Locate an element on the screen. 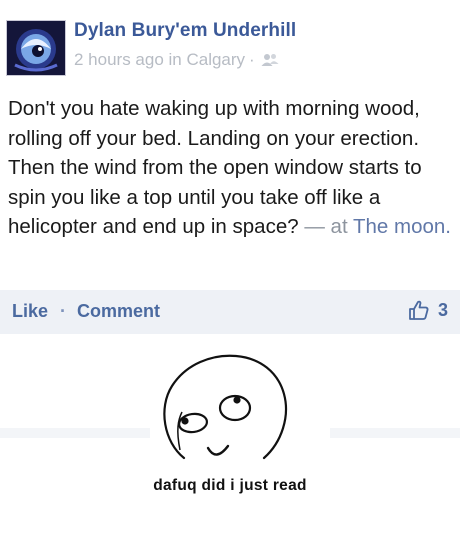 The image size is (460, 560). avatar-image is located at coordinates (36, 48).